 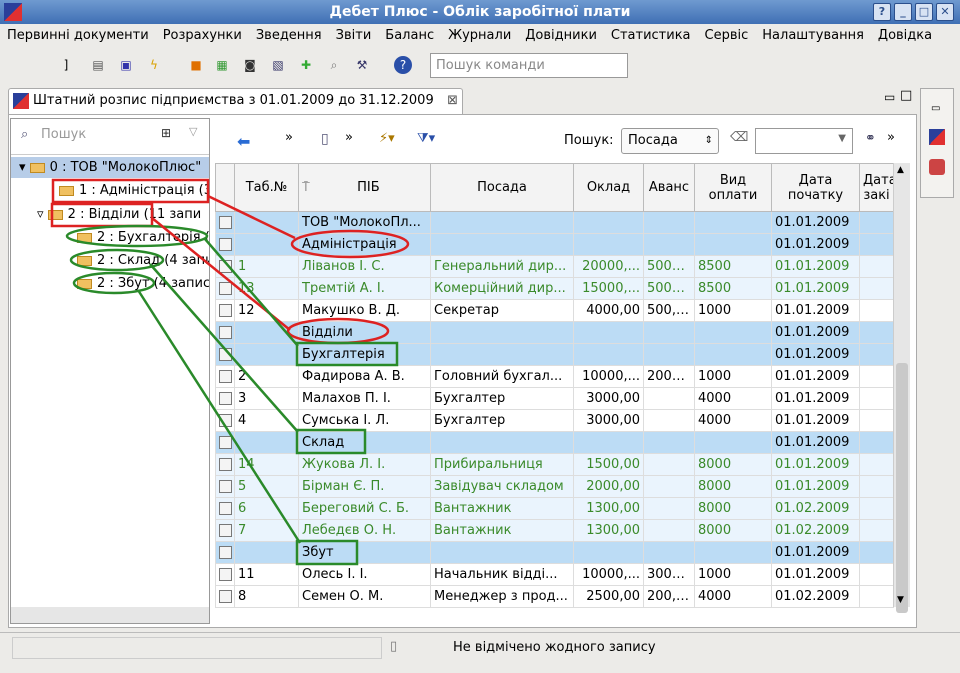 What do you see at coordinates (394, 646) in the screenshot?
I see `selection-icon: ▯` at bounding box center [394, 646].